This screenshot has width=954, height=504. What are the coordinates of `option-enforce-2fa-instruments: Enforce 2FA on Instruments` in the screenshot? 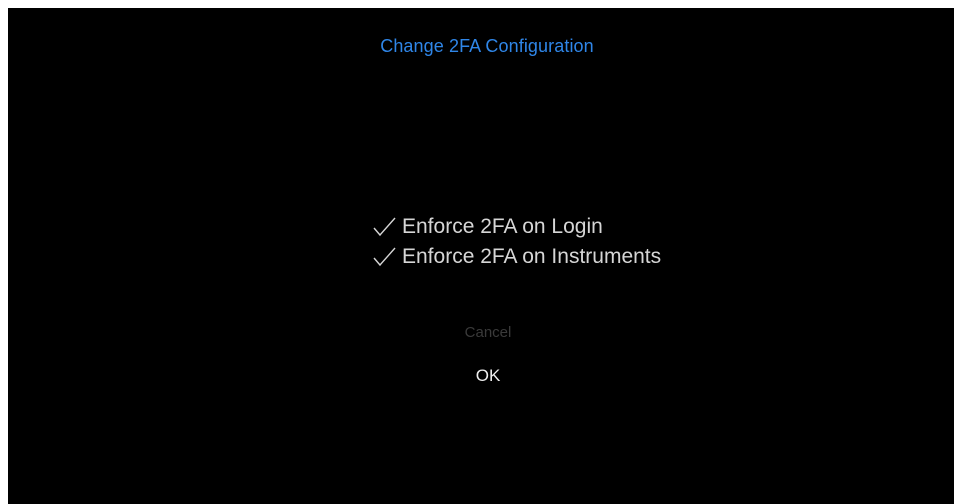 It's located at (562, 257).